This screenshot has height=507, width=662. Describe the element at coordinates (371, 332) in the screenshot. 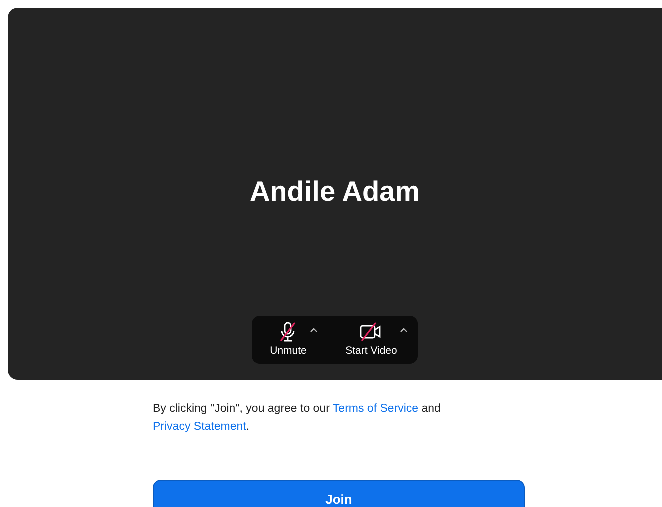

I see `video-off-icon` at that location.